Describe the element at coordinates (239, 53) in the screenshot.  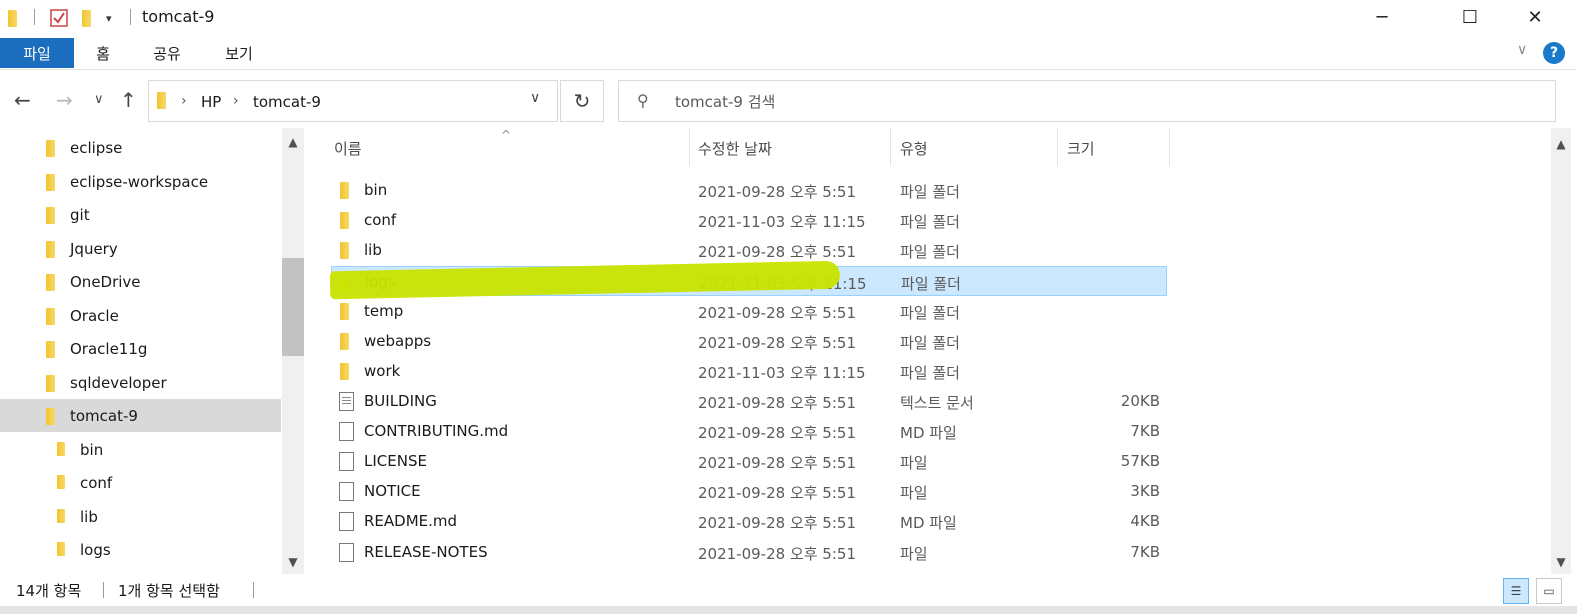
I see `tab-view: 보기` at that location.